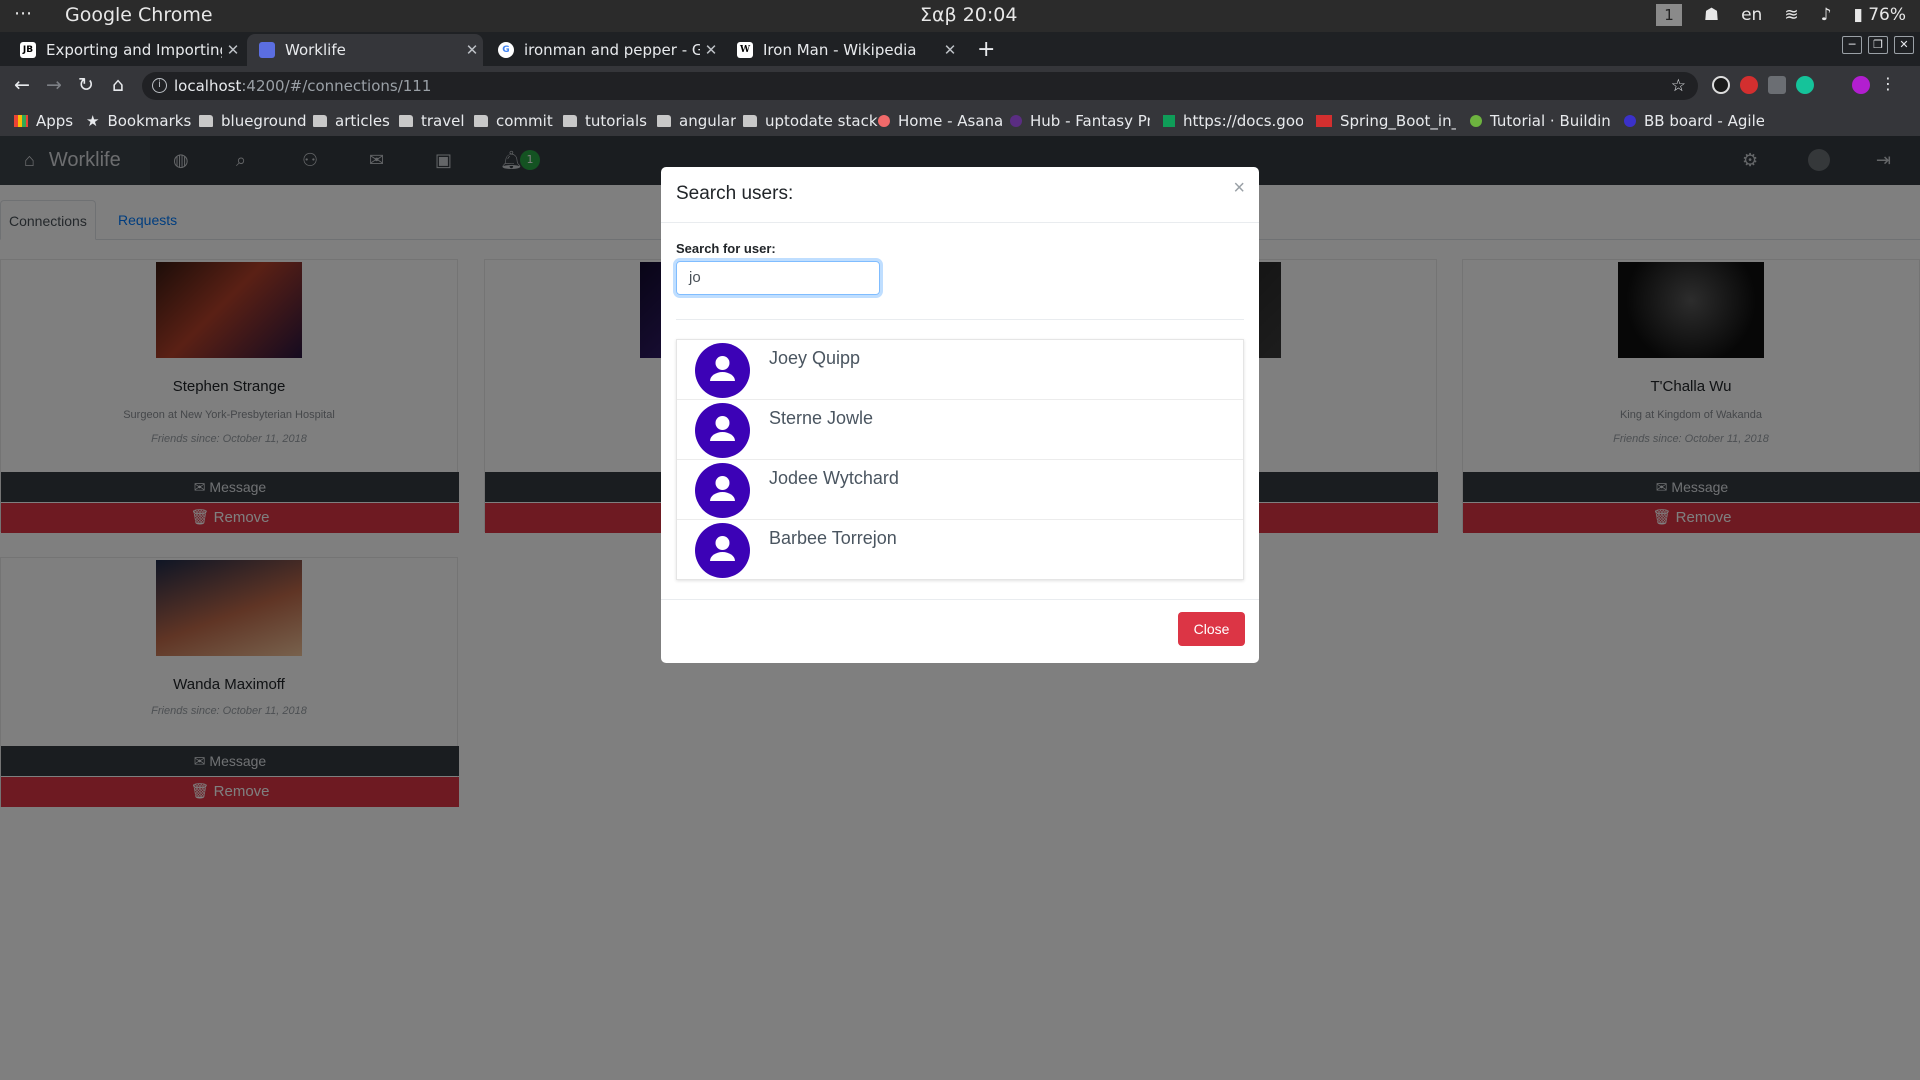 This screenshot has height=1080, width=1920. I want to click on bookmark-label: articles, so click(362, 121).